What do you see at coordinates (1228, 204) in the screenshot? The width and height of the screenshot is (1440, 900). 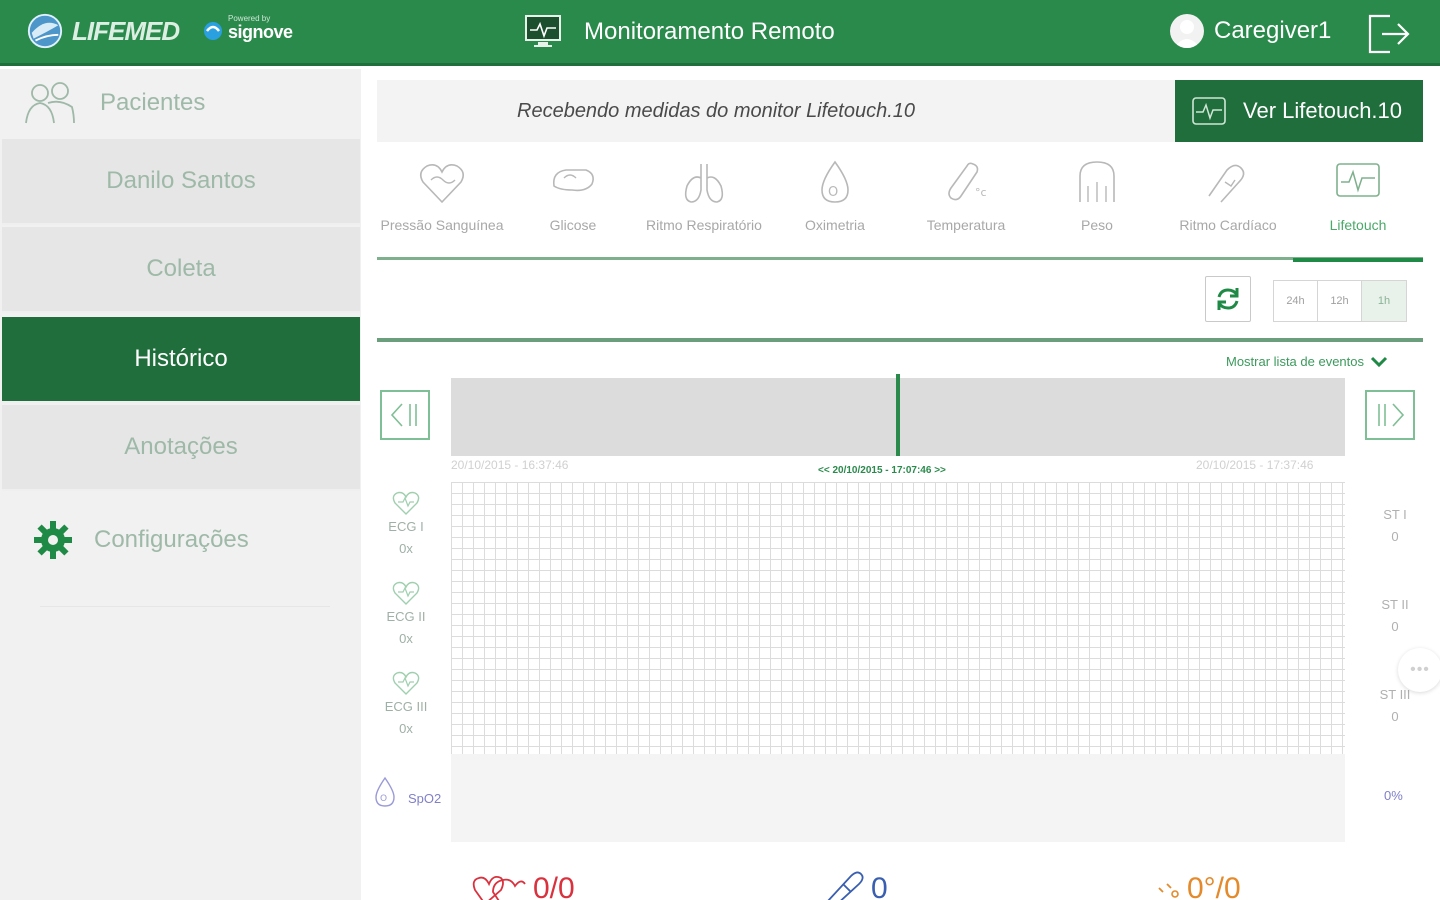 I see `tab-ritmo-cardiaco: Ritmo Cardíaco` at bounding box center [1228, 204].